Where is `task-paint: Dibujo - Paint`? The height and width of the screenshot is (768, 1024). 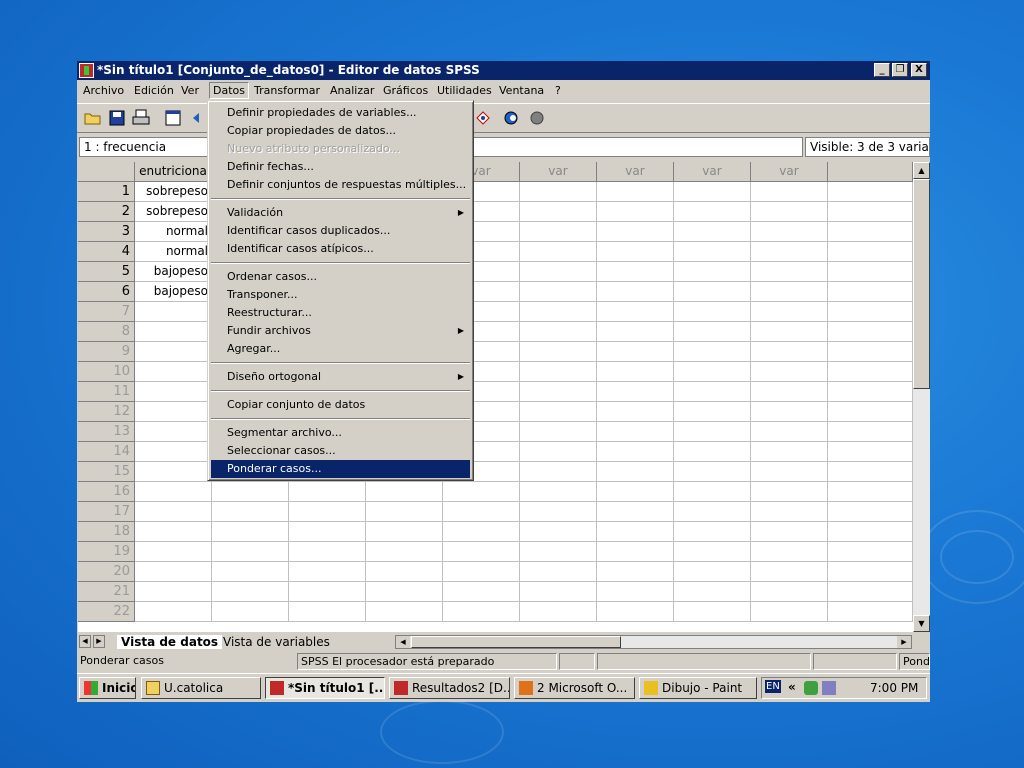
task-paint: Dibujo - Paint is located at coordinates (698, 688).